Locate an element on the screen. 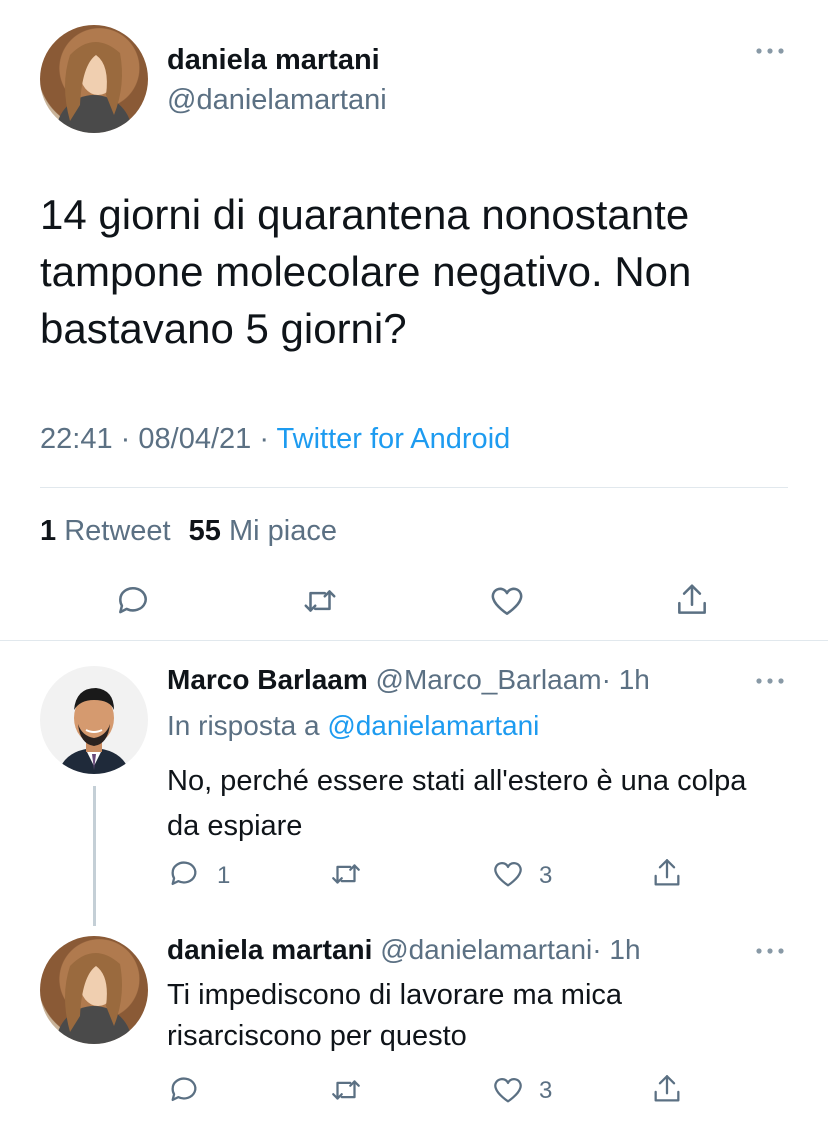 The image size is (828, 1123). likes-label: Mi piace is located at coordinates (282, 531).